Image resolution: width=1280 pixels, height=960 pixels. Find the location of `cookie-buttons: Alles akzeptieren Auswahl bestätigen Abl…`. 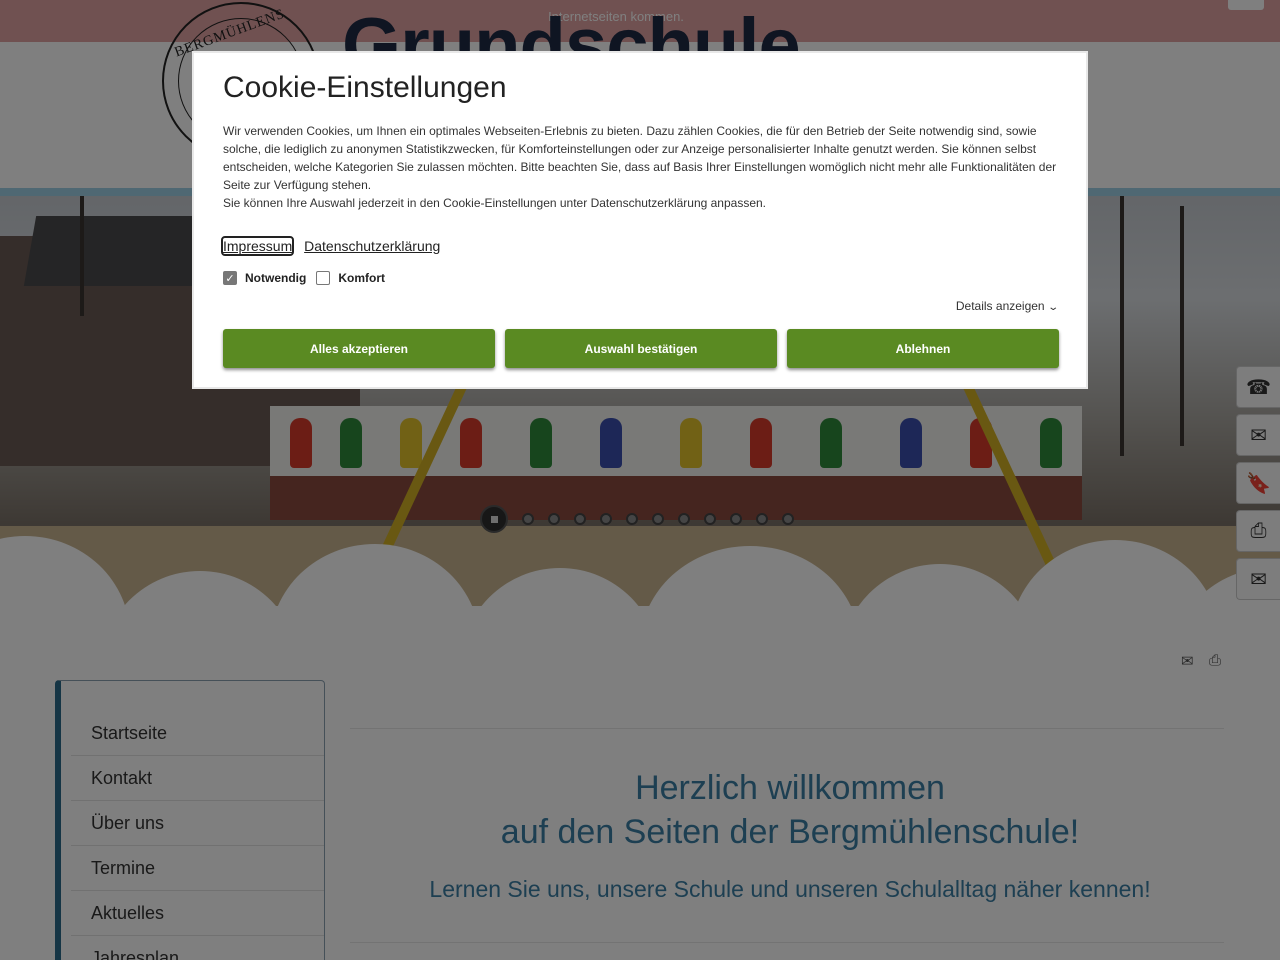

cookie-buttons: Alles akzeptieren Auswahl bestätigen Abl… is located at coordinates (641, 348).